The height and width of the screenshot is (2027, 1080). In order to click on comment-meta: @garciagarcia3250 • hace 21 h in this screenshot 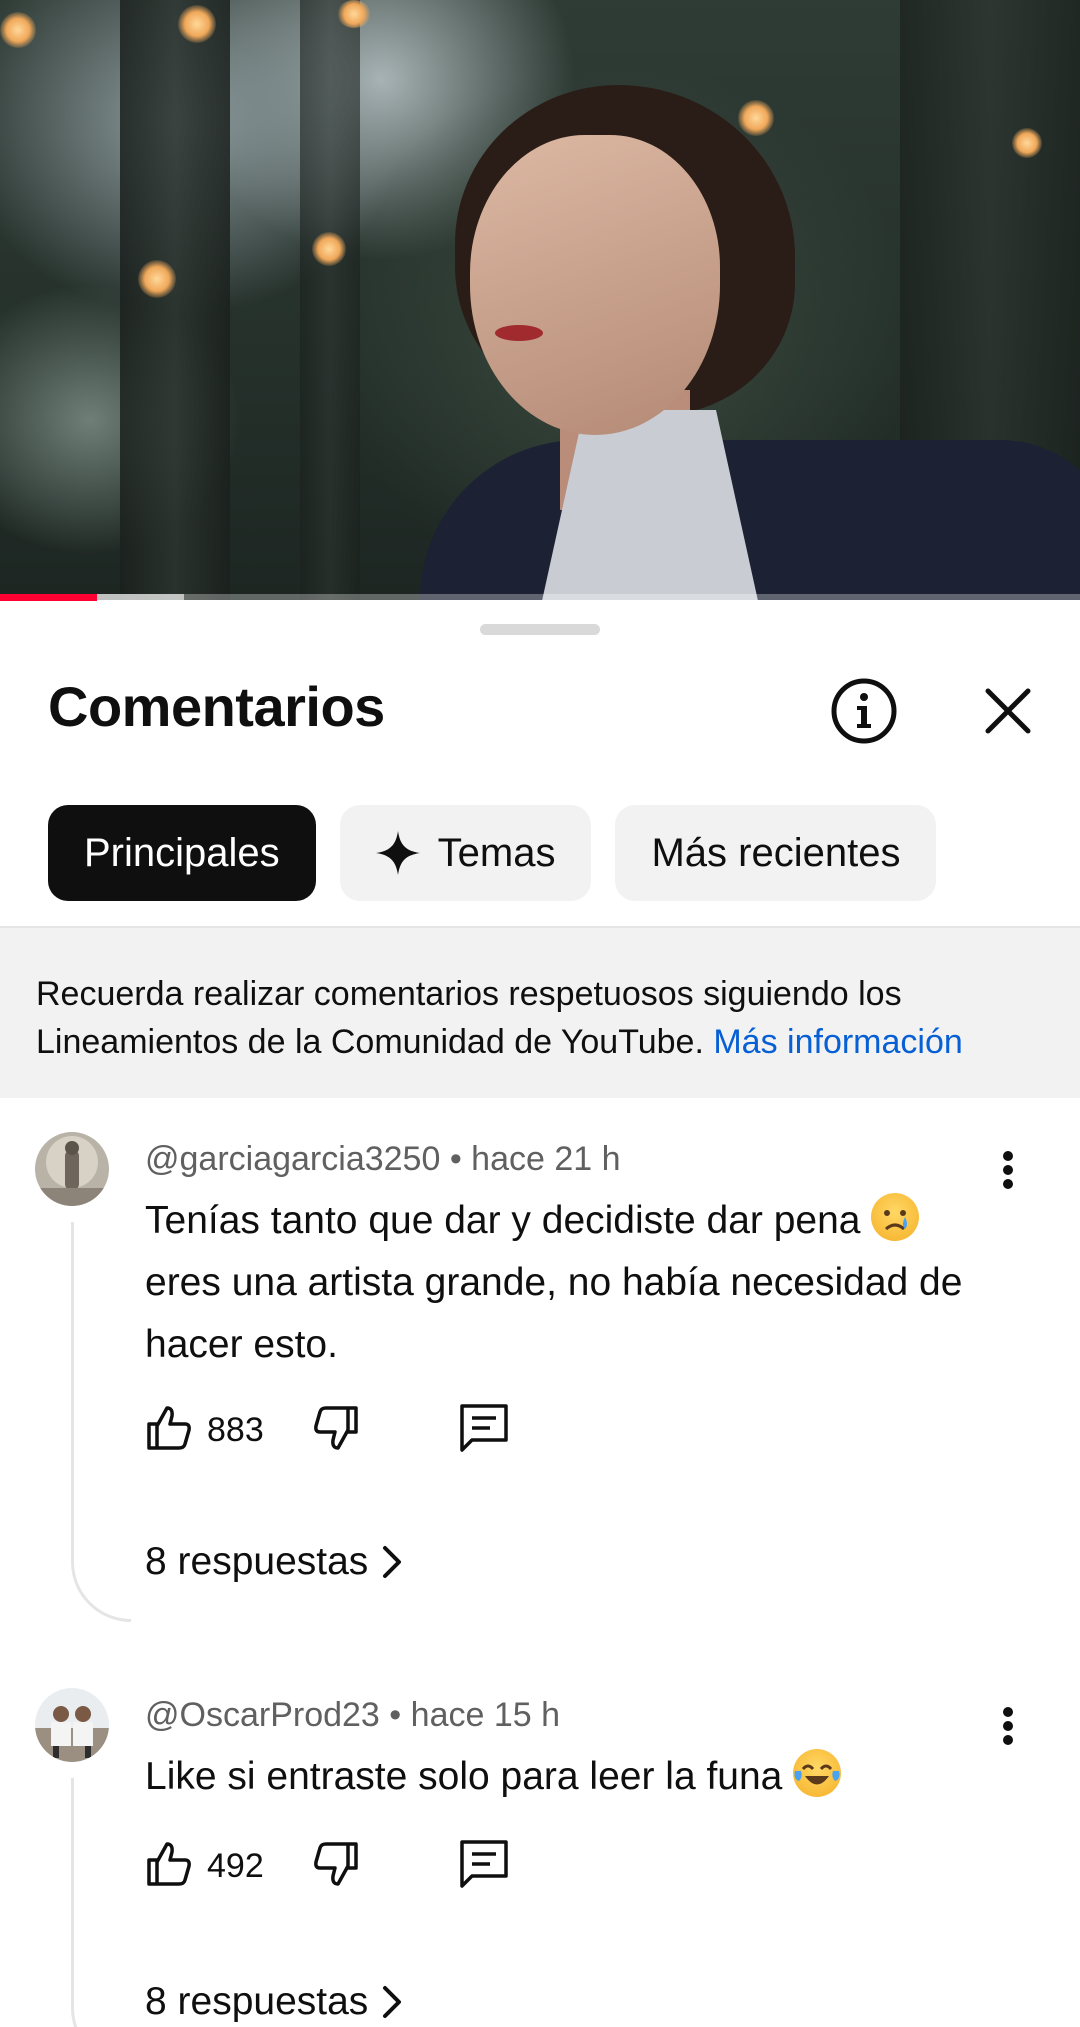, I will do `click(383, 1159)`.